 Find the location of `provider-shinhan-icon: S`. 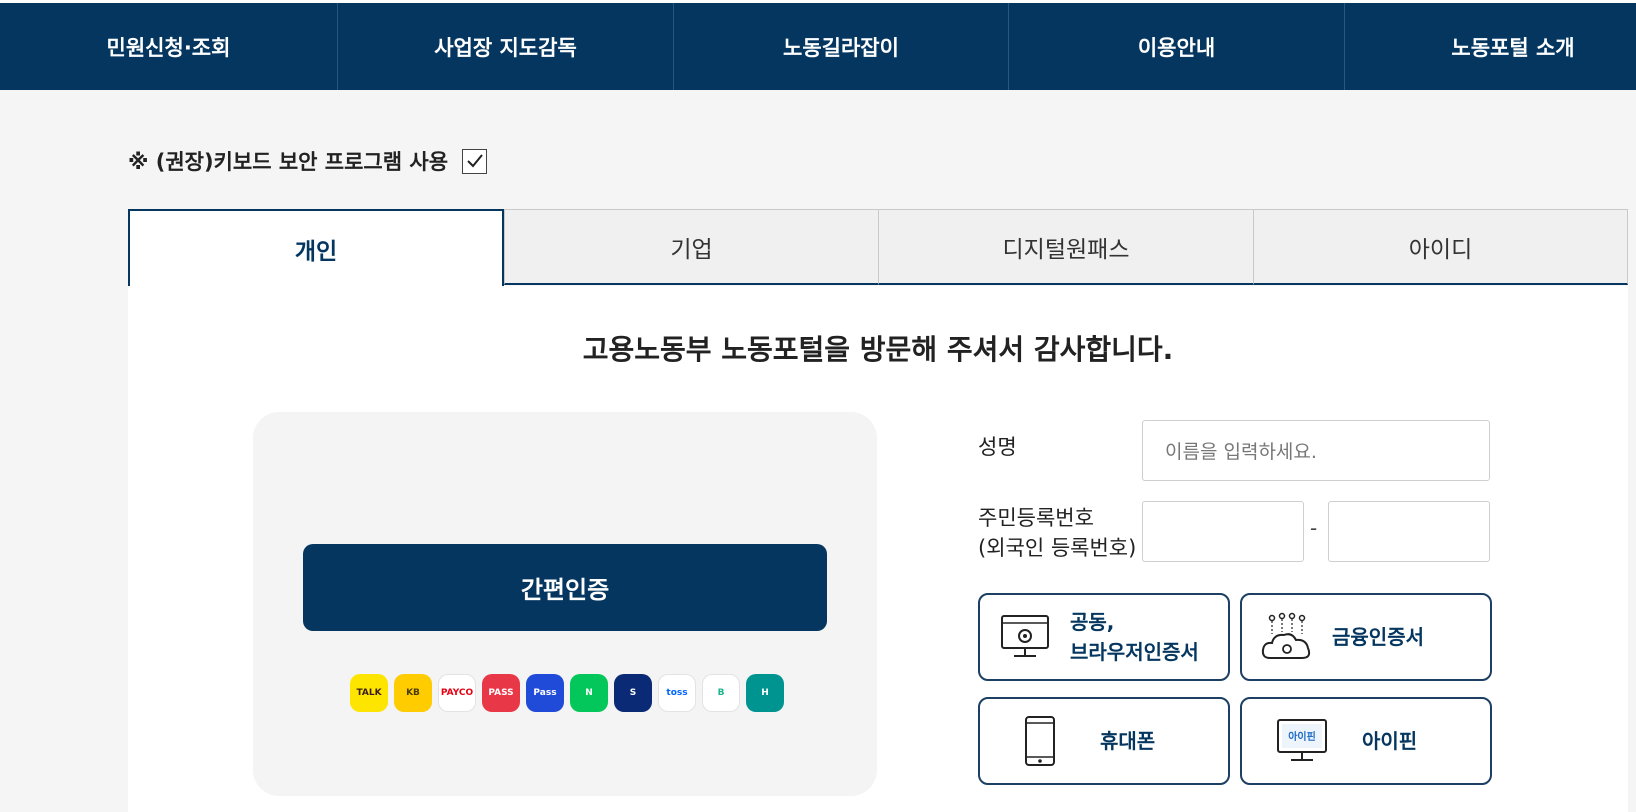

provider-shinhan-icon: S is located at coordinates (633, 693).